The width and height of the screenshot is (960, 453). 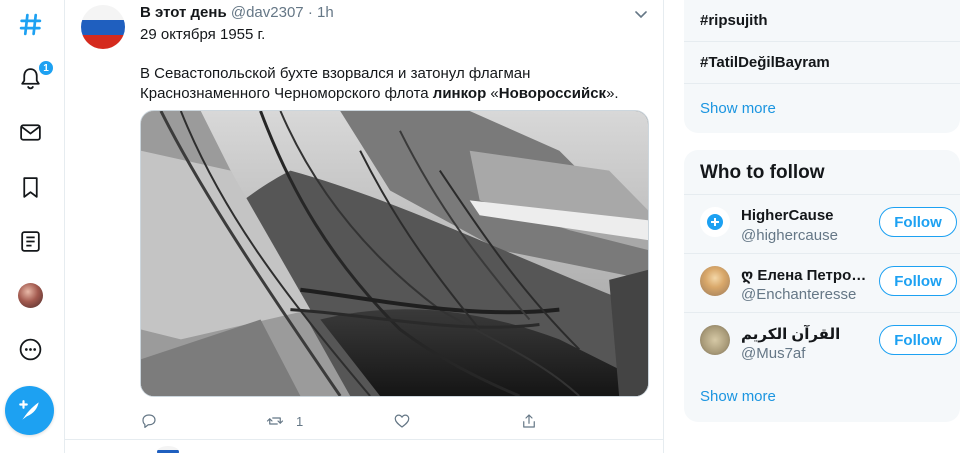 I want to click on trend-item: #ripsujith, so click(x=822, y=21).